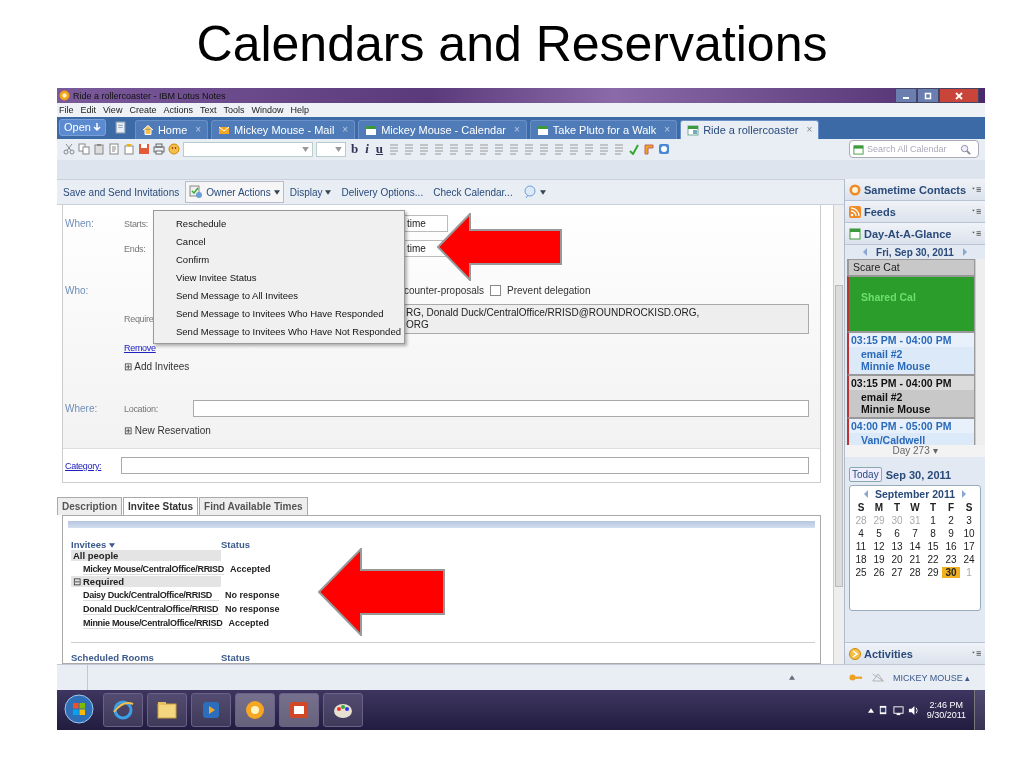  I want to click on calendar-day: 22, so click(933, 560).